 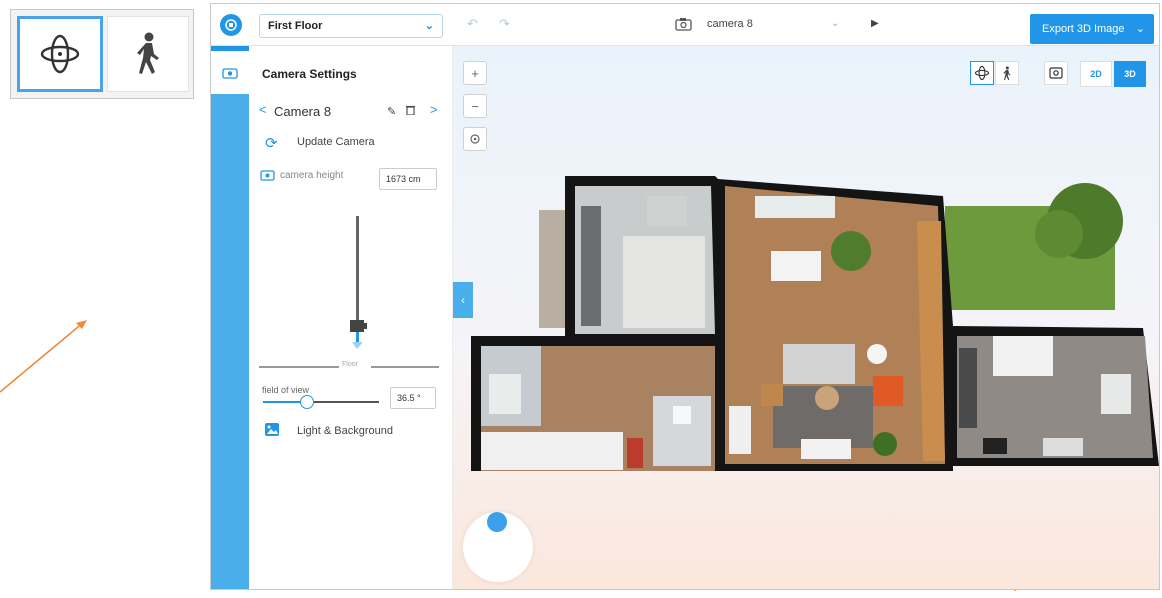 I want to click on app-logo, so click(x=231, y=25).